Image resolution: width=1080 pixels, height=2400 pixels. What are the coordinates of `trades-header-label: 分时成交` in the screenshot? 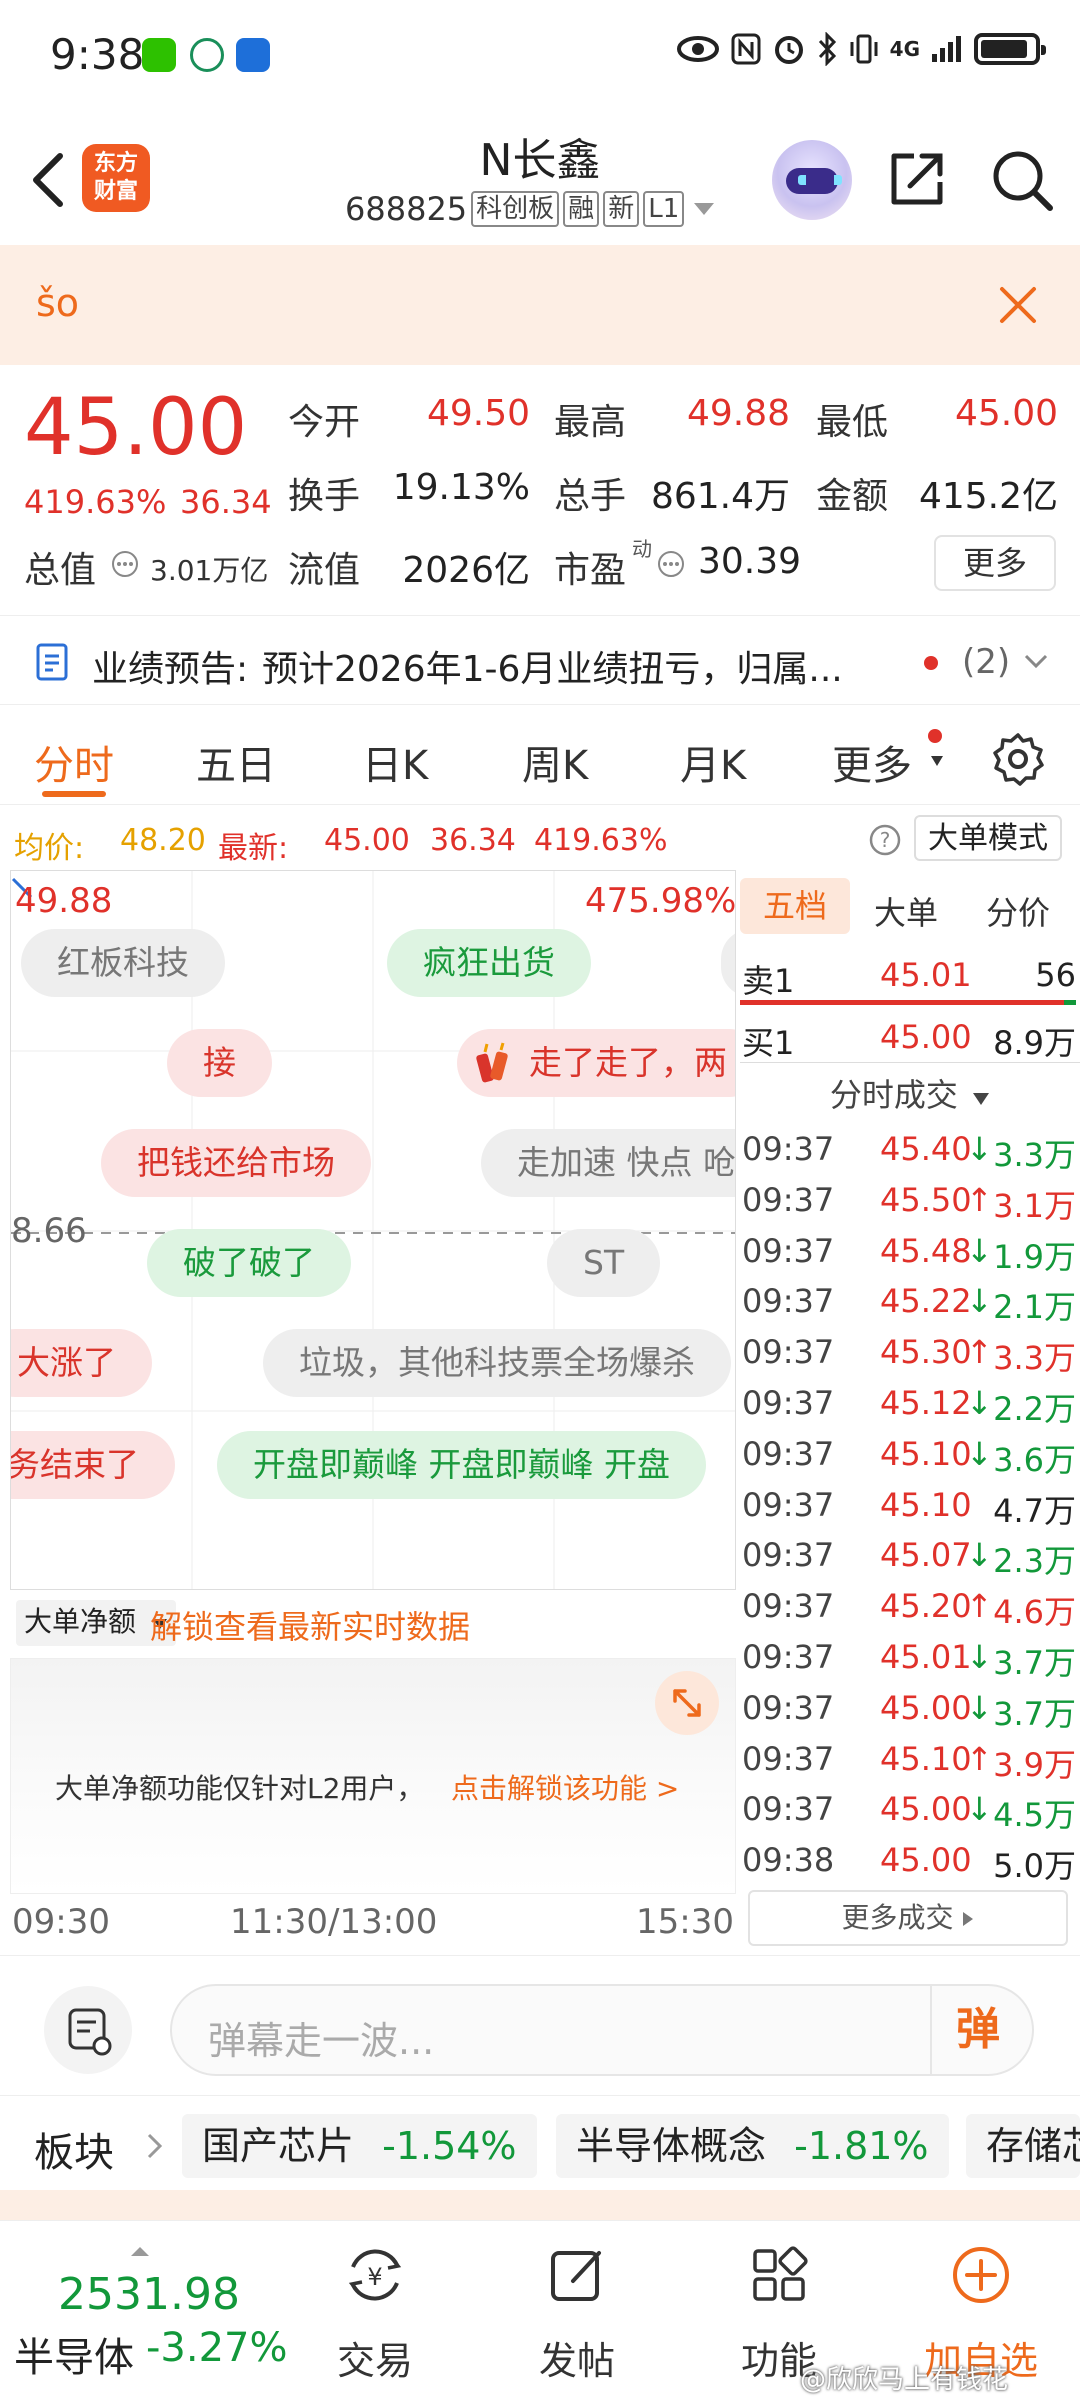 It's located at (893, 1095).